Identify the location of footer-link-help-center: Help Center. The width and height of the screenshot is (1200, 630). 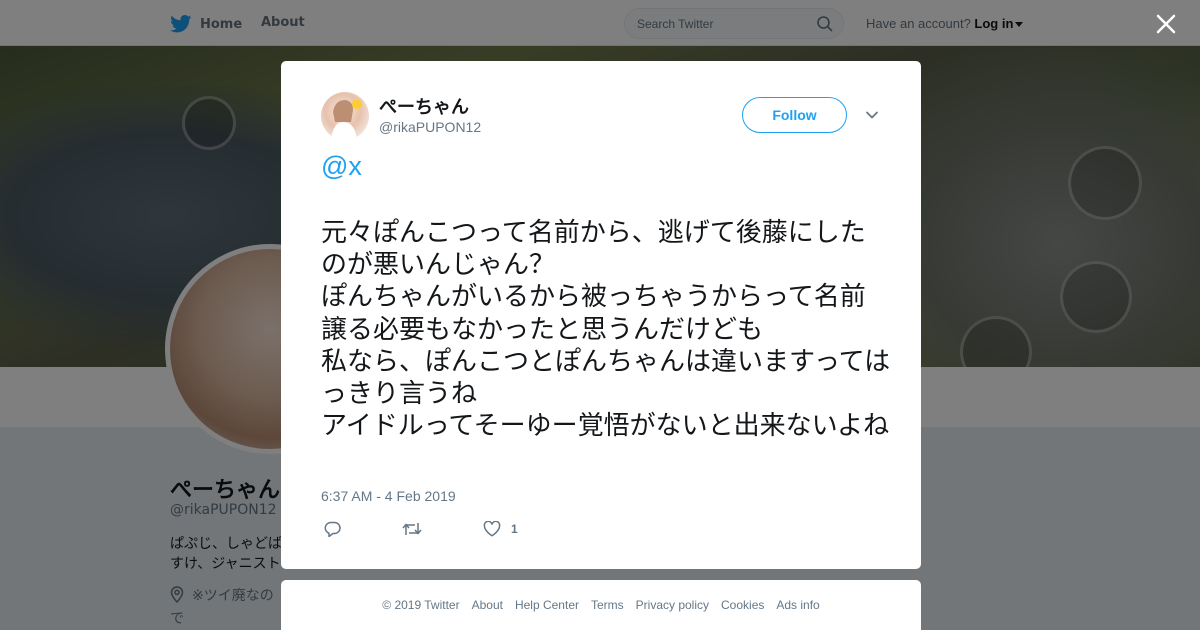
(547, 605).